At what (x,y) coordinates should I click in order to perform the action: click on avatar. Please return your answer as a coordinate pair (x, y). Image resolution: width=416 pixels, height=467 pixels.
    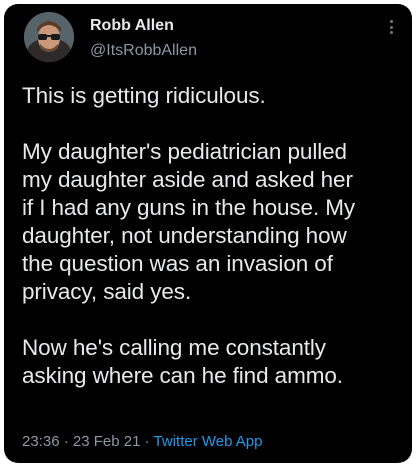
    Looking at the image, I should click on (49, 37).